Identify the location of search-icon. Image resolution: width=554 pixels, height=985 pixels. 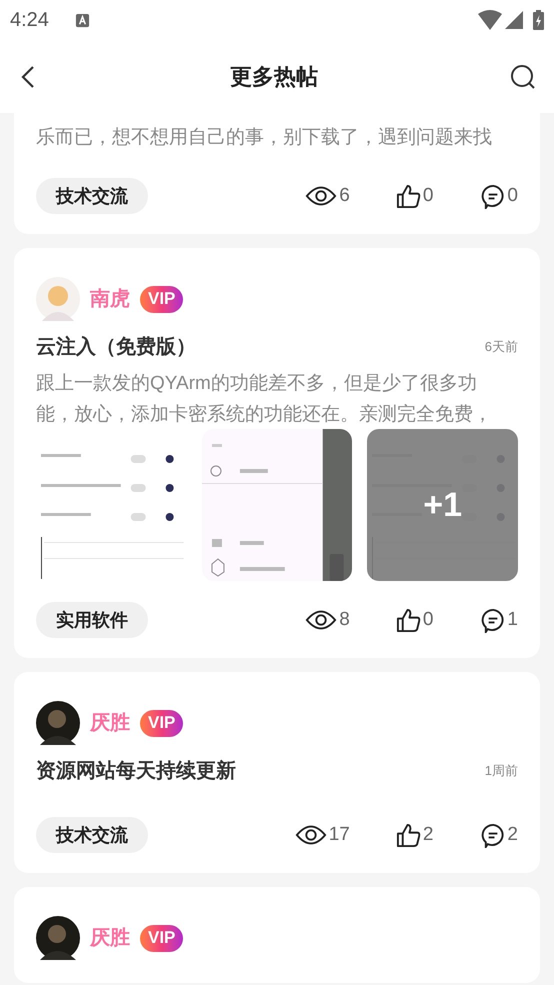
(523, 77).